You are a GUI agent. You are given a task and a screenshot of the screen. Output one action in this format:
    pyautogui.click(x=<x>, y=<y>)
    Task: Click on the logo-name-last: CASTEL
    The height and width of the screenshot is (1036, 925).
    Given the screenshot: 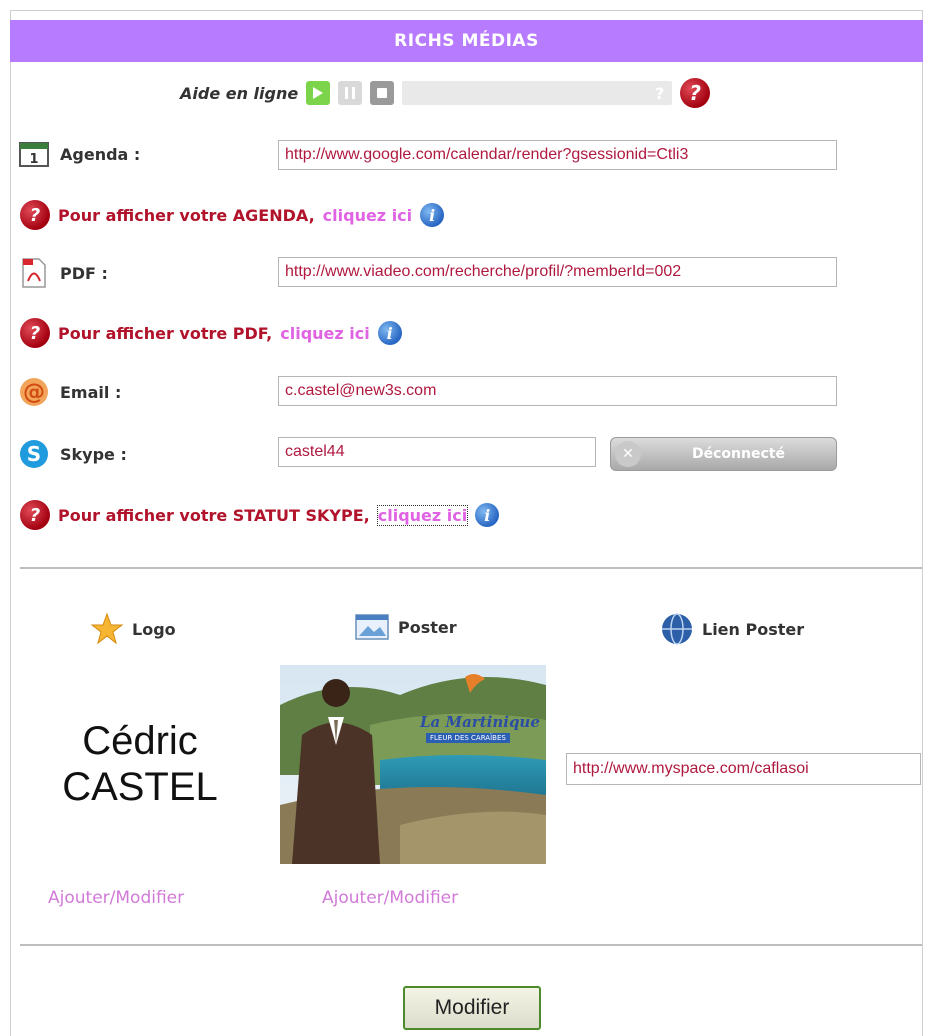 What is the action you would take?
    pyautogui.click(x=140, y=787)
    